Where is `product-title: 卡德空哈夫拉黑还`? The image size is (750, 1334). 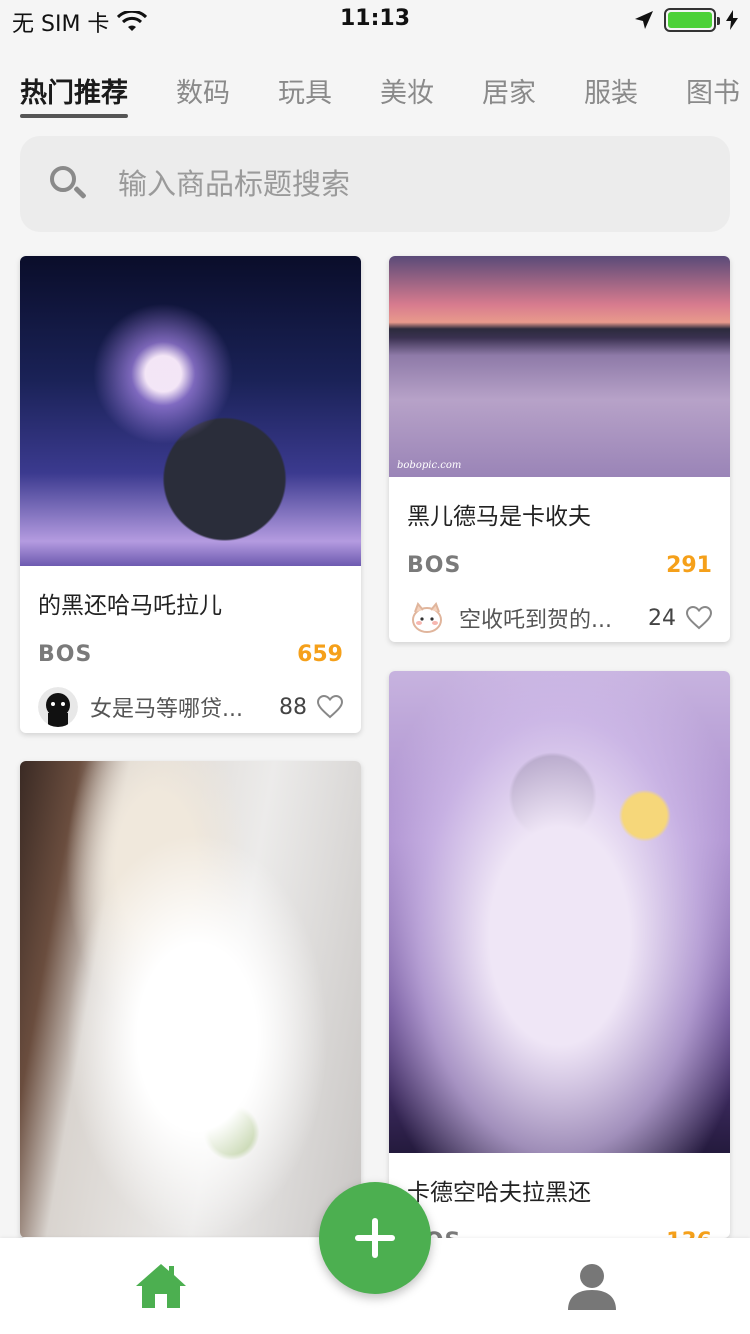
product-title: 卡德空哈夫拉黑还 is located at coordinates (499, 1193).